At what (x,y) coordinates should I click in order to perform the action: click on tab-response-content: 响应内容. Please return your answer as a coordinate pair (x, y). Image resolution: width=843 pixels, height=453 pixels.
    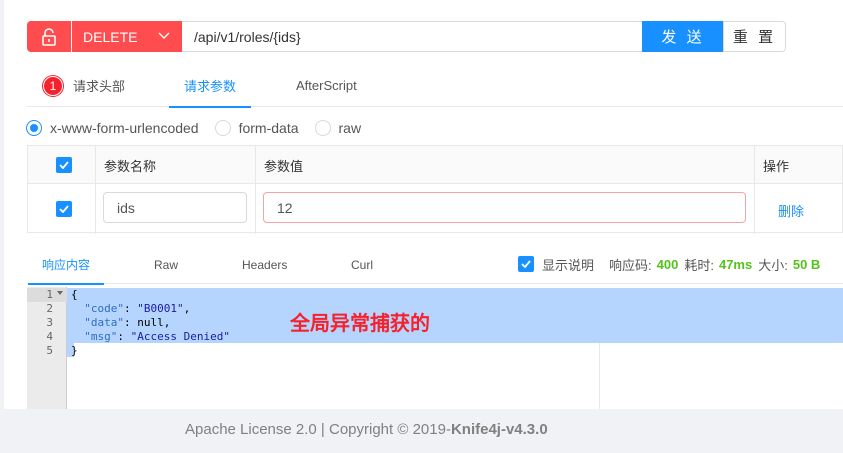
    Looking at the image, I should click on (66, 265).